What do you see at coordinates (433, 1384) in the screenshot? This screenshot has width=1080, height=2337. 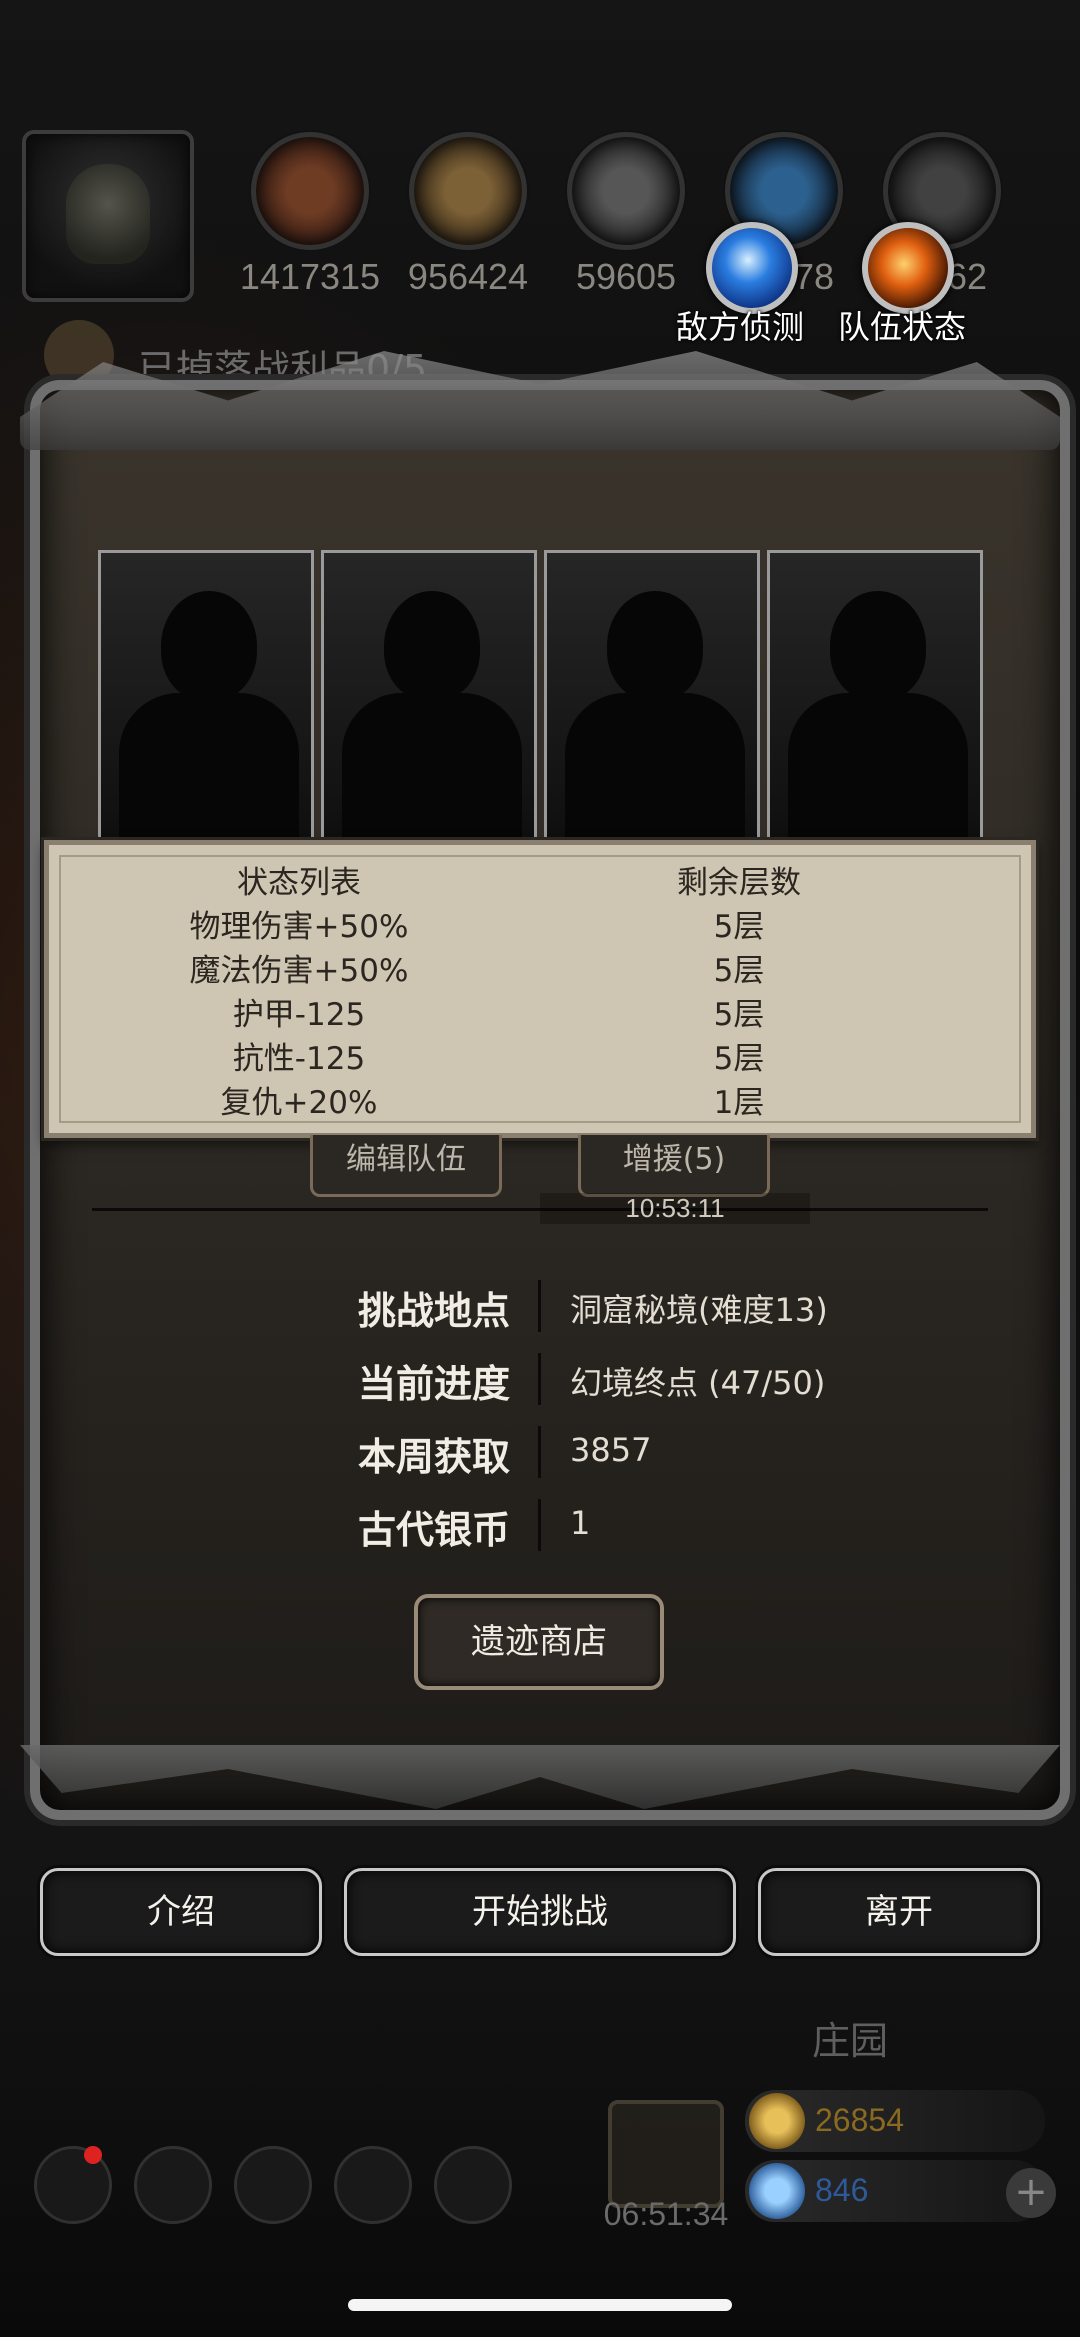 I see `info-key-progress: 当前进度` at bounding box center [433, 1384].